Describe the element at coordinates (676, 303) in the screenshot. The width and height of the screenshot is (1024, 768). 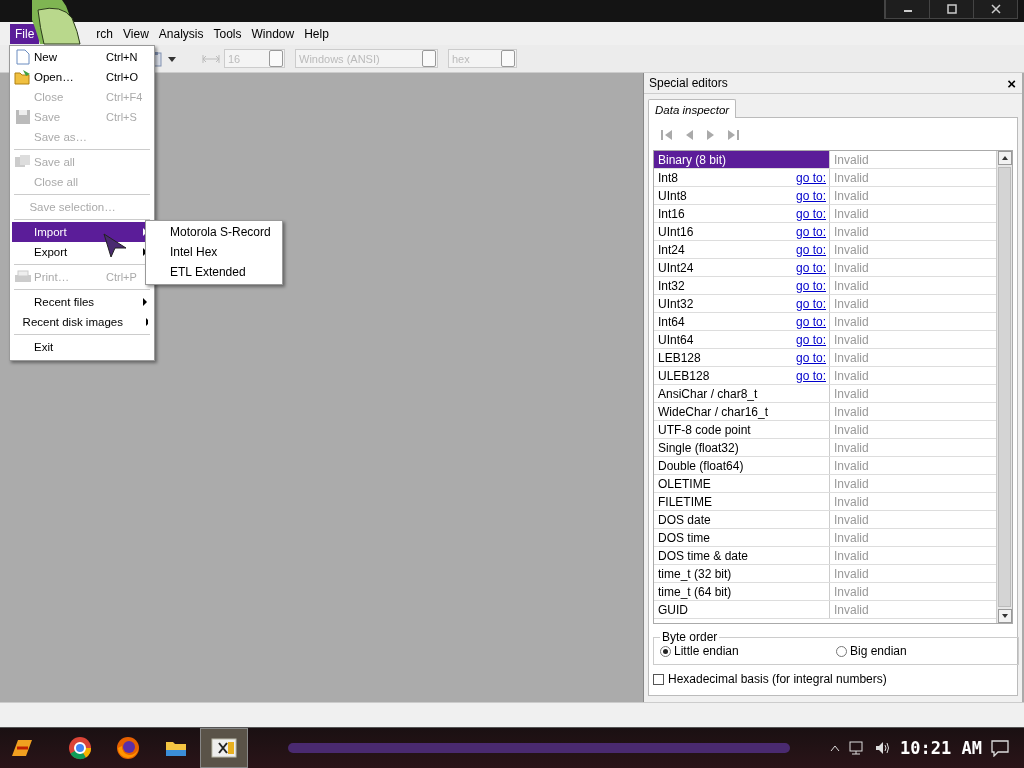
I see `type-name: UInt32` at that location.